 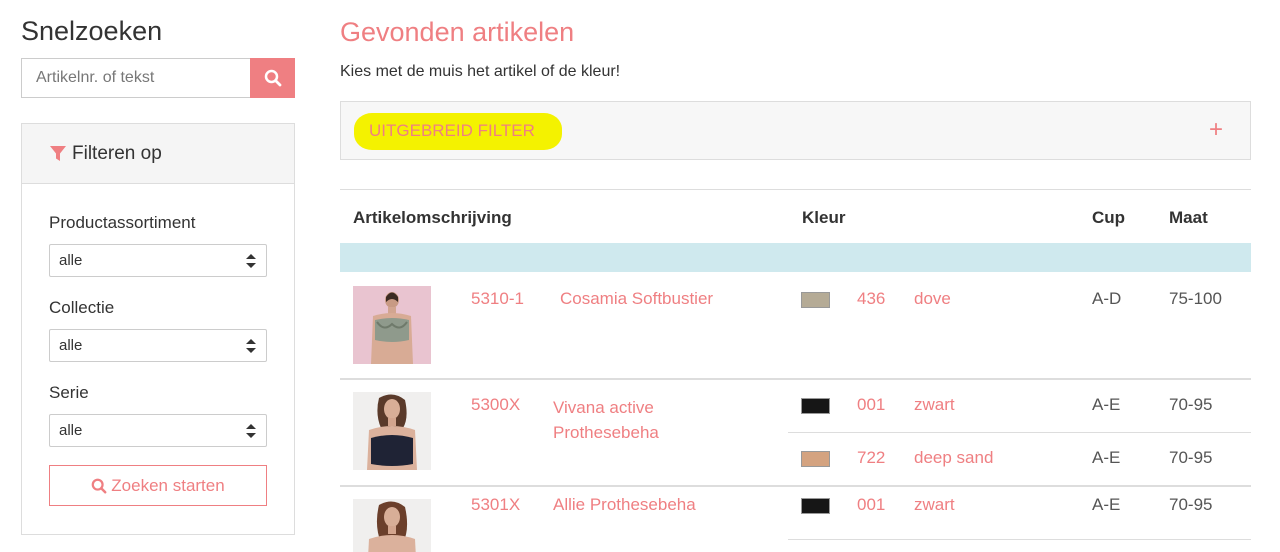 I want to click on search-input, so click(x=135, y=78).